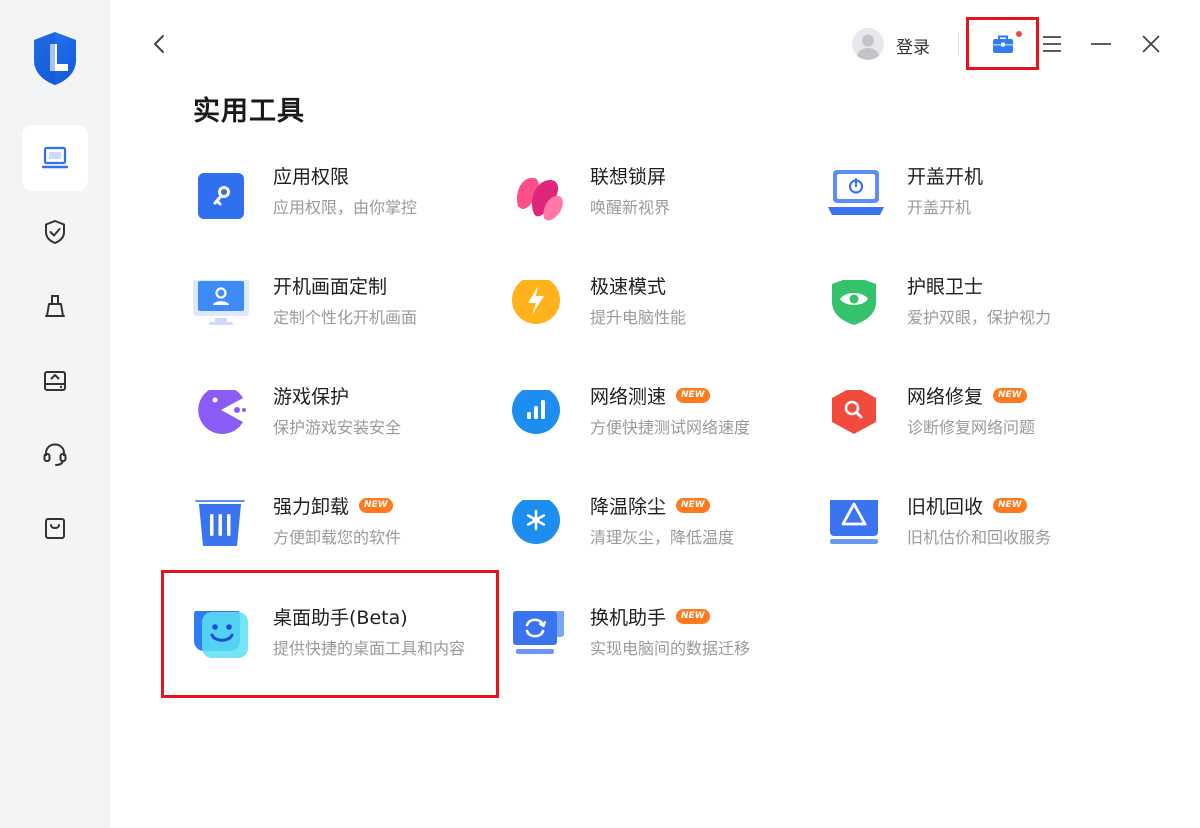 The width and height of the screenshot is (1200, 828). Describe the element at coordinates (539, 199) in the screenshot. I see `lockscreen-petal-icon` at that location.